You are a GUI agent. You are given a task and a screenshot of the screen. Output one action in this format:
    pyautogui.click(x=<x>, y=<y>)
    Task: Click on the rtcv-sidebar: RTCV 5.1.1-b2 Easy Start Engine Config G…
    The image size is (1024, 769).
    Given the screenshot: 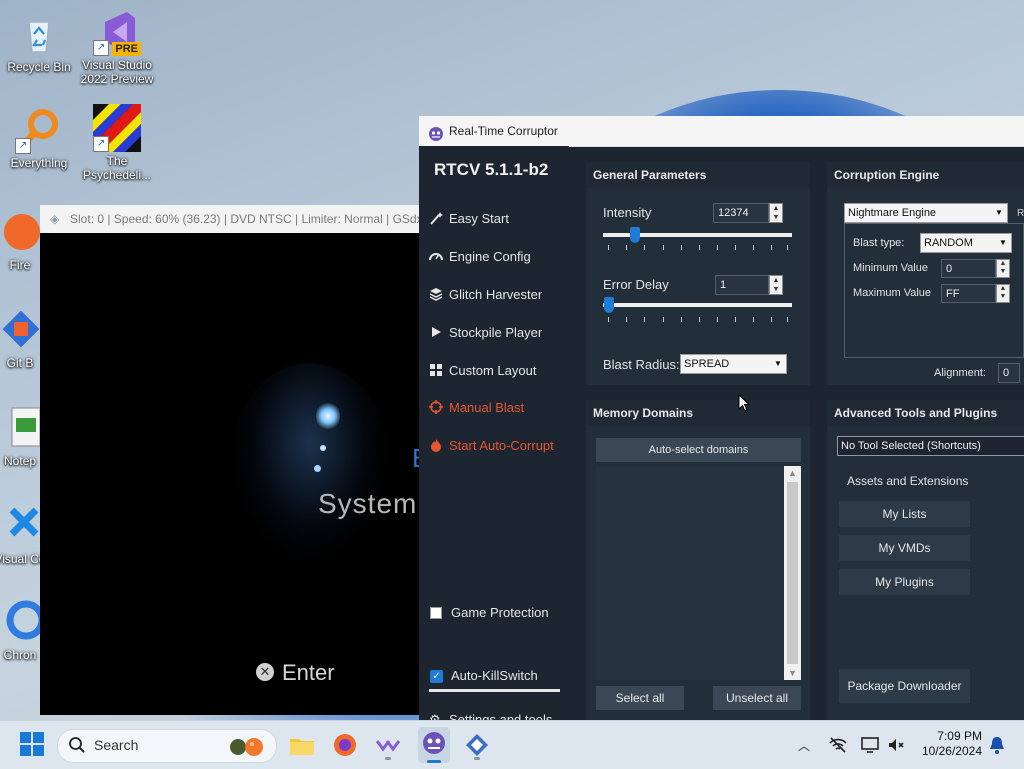 What is the action you would take?
    pyautogui.click(x=494, y=433)
    